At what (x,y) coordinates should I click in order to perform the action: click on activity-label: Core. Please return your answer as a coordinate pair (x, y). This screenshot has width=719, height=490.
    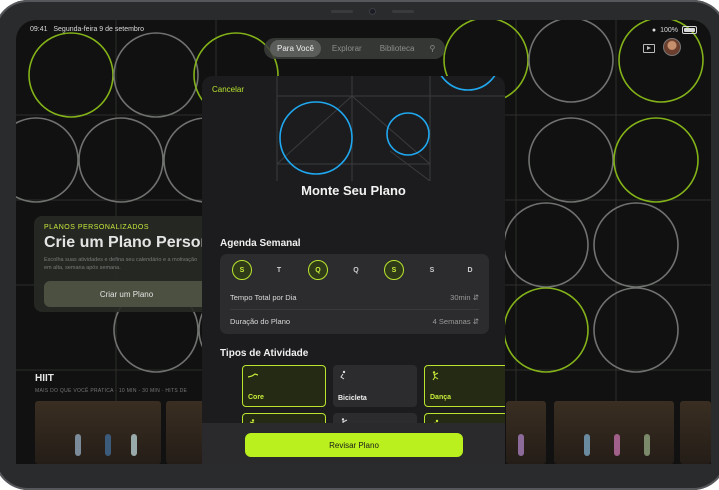
    Looking at the image, I should click on (256, 397).